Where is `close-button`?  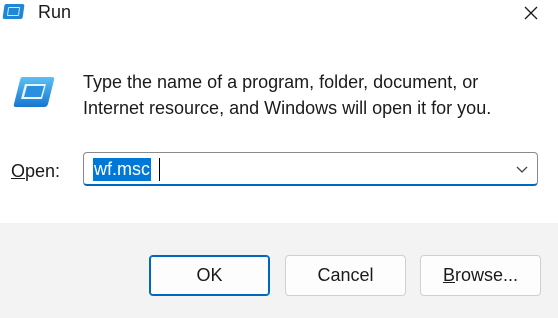
close-button is located at coordinates (531, 15).